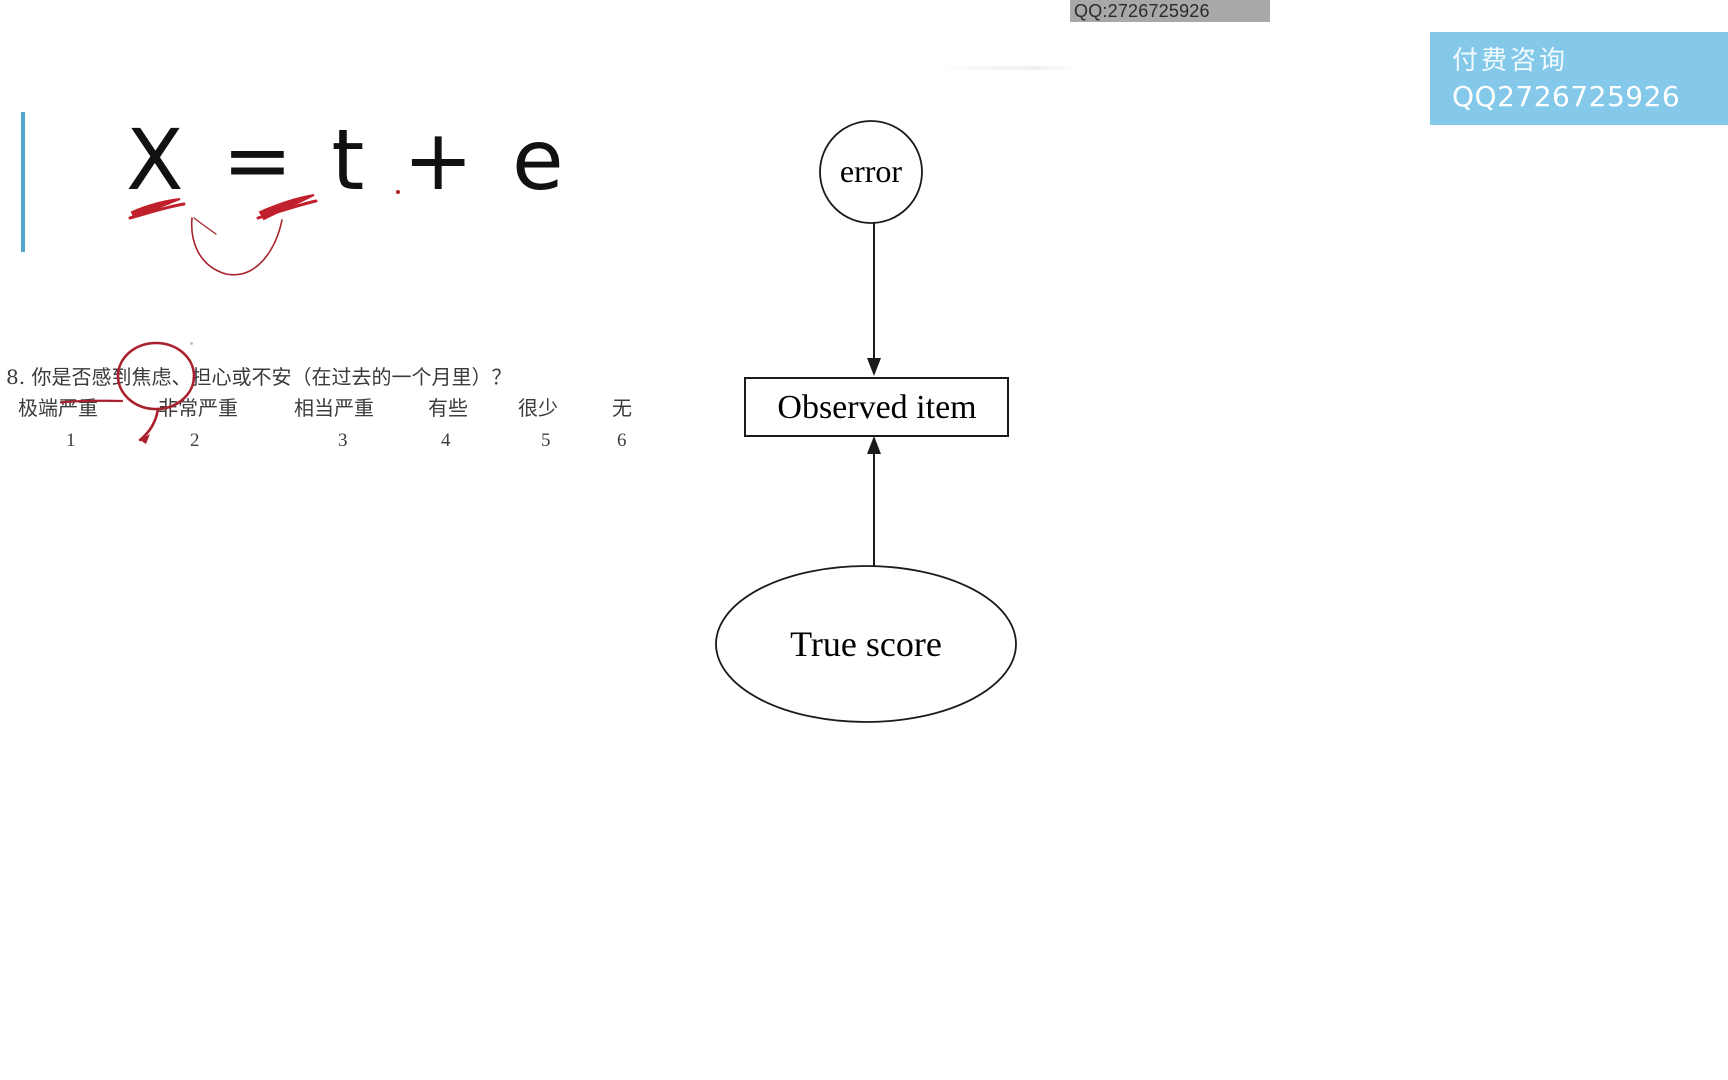  I want to click on faint-artifact-line, so click(1008, 68).